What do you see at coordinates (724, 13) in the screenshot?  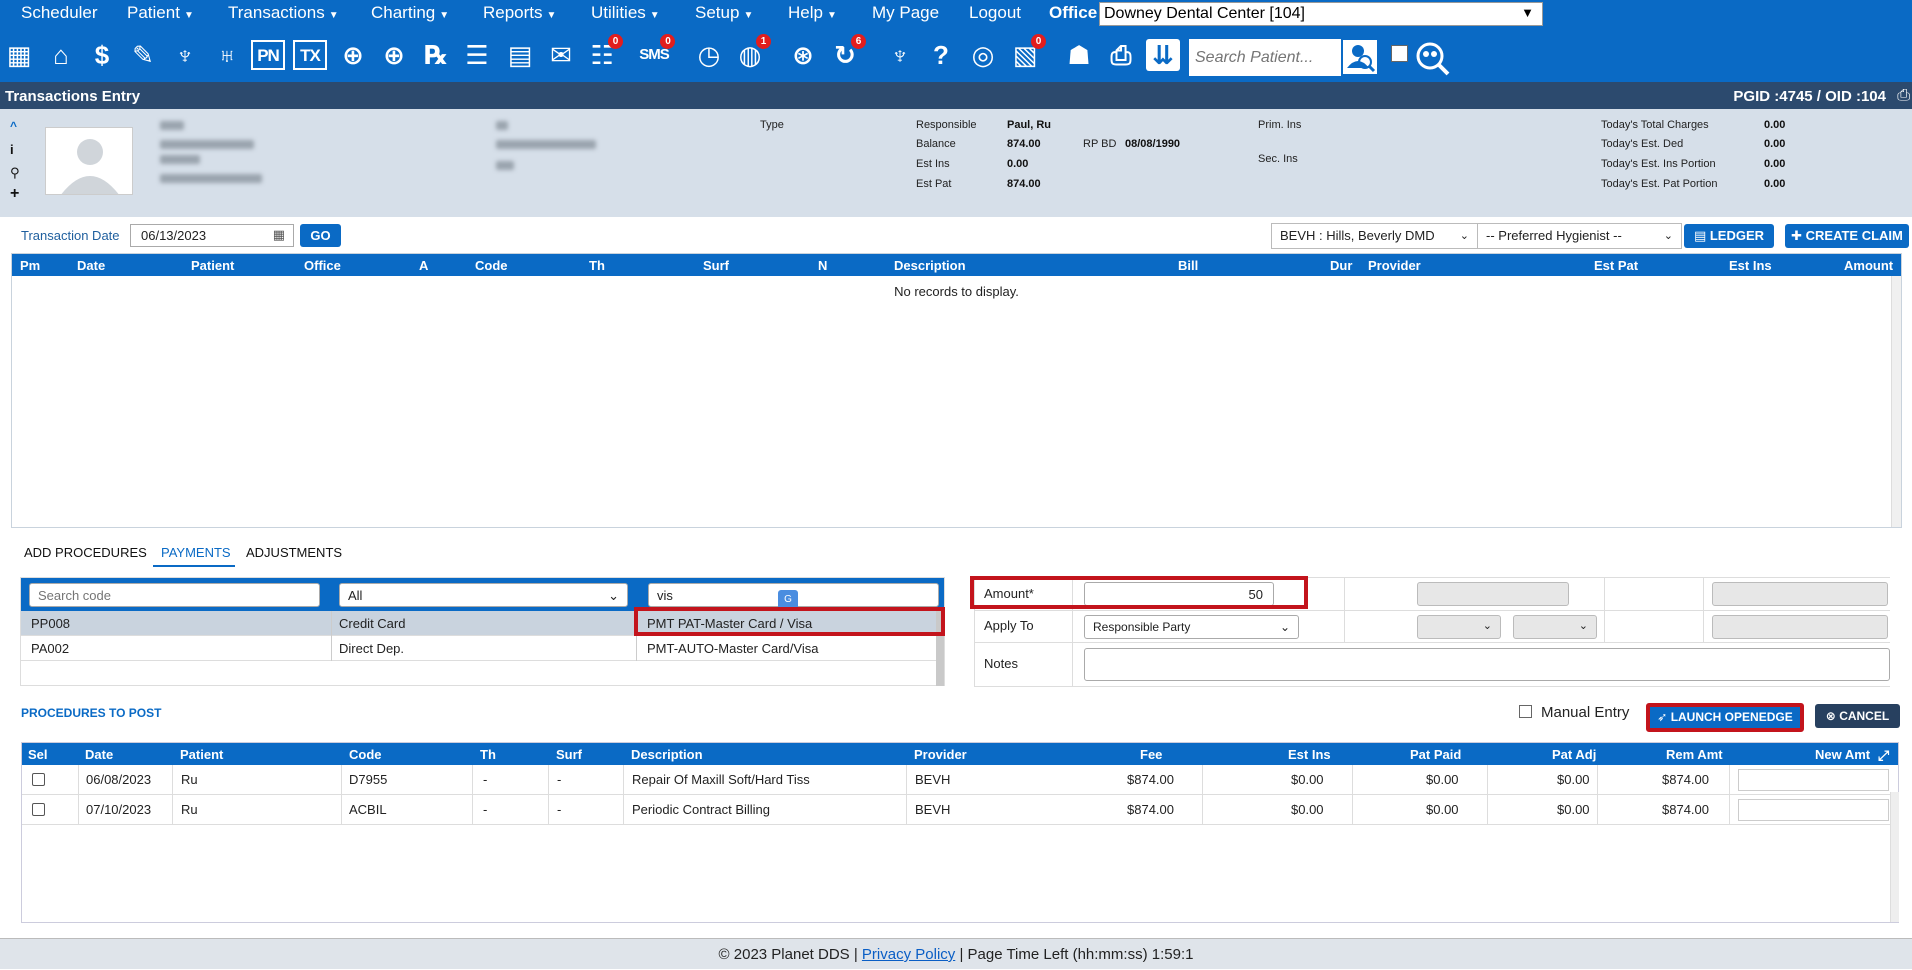 I see `menu-setup: Setup ▼` at bounding box center [724, 13].